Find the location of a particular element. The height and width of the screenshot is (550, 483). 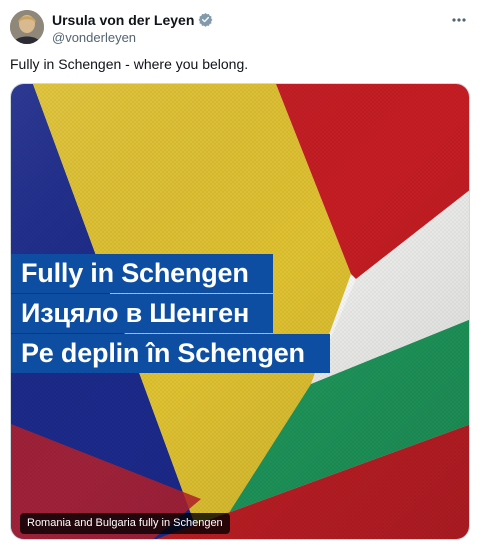

avatar is located at coordinates (27, 27).